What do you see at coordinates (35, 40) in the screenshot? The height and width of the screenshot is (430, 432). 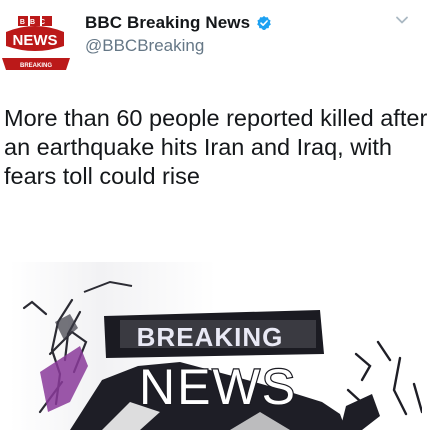 I see `avatar-news-text: NEWS` at bounding box center [35, 40].